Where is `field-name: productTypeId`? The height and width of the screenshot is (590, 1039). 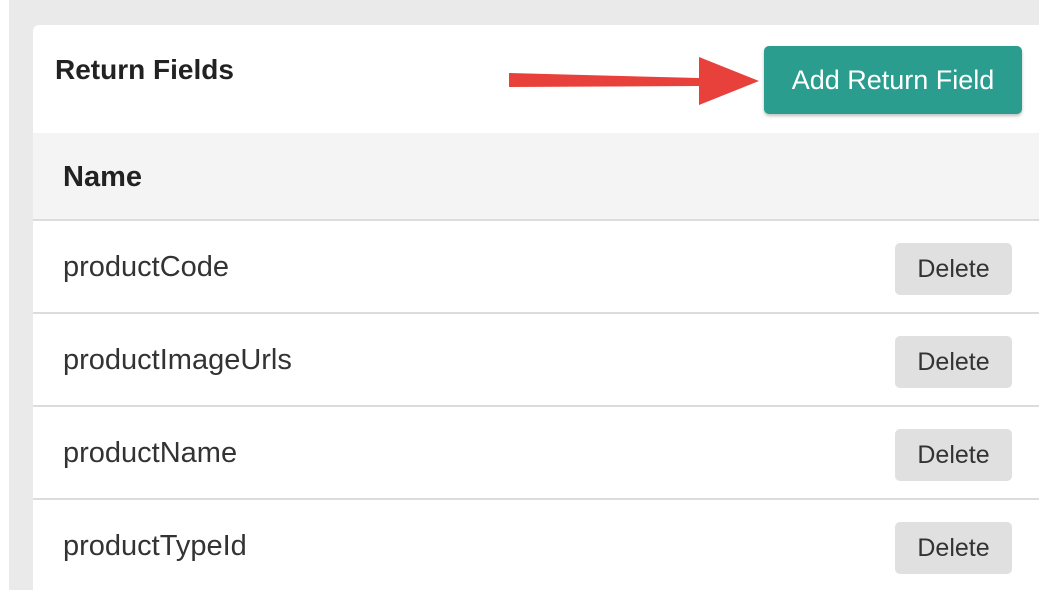
field-name: productTypeId is located at coordinates (155, 546).